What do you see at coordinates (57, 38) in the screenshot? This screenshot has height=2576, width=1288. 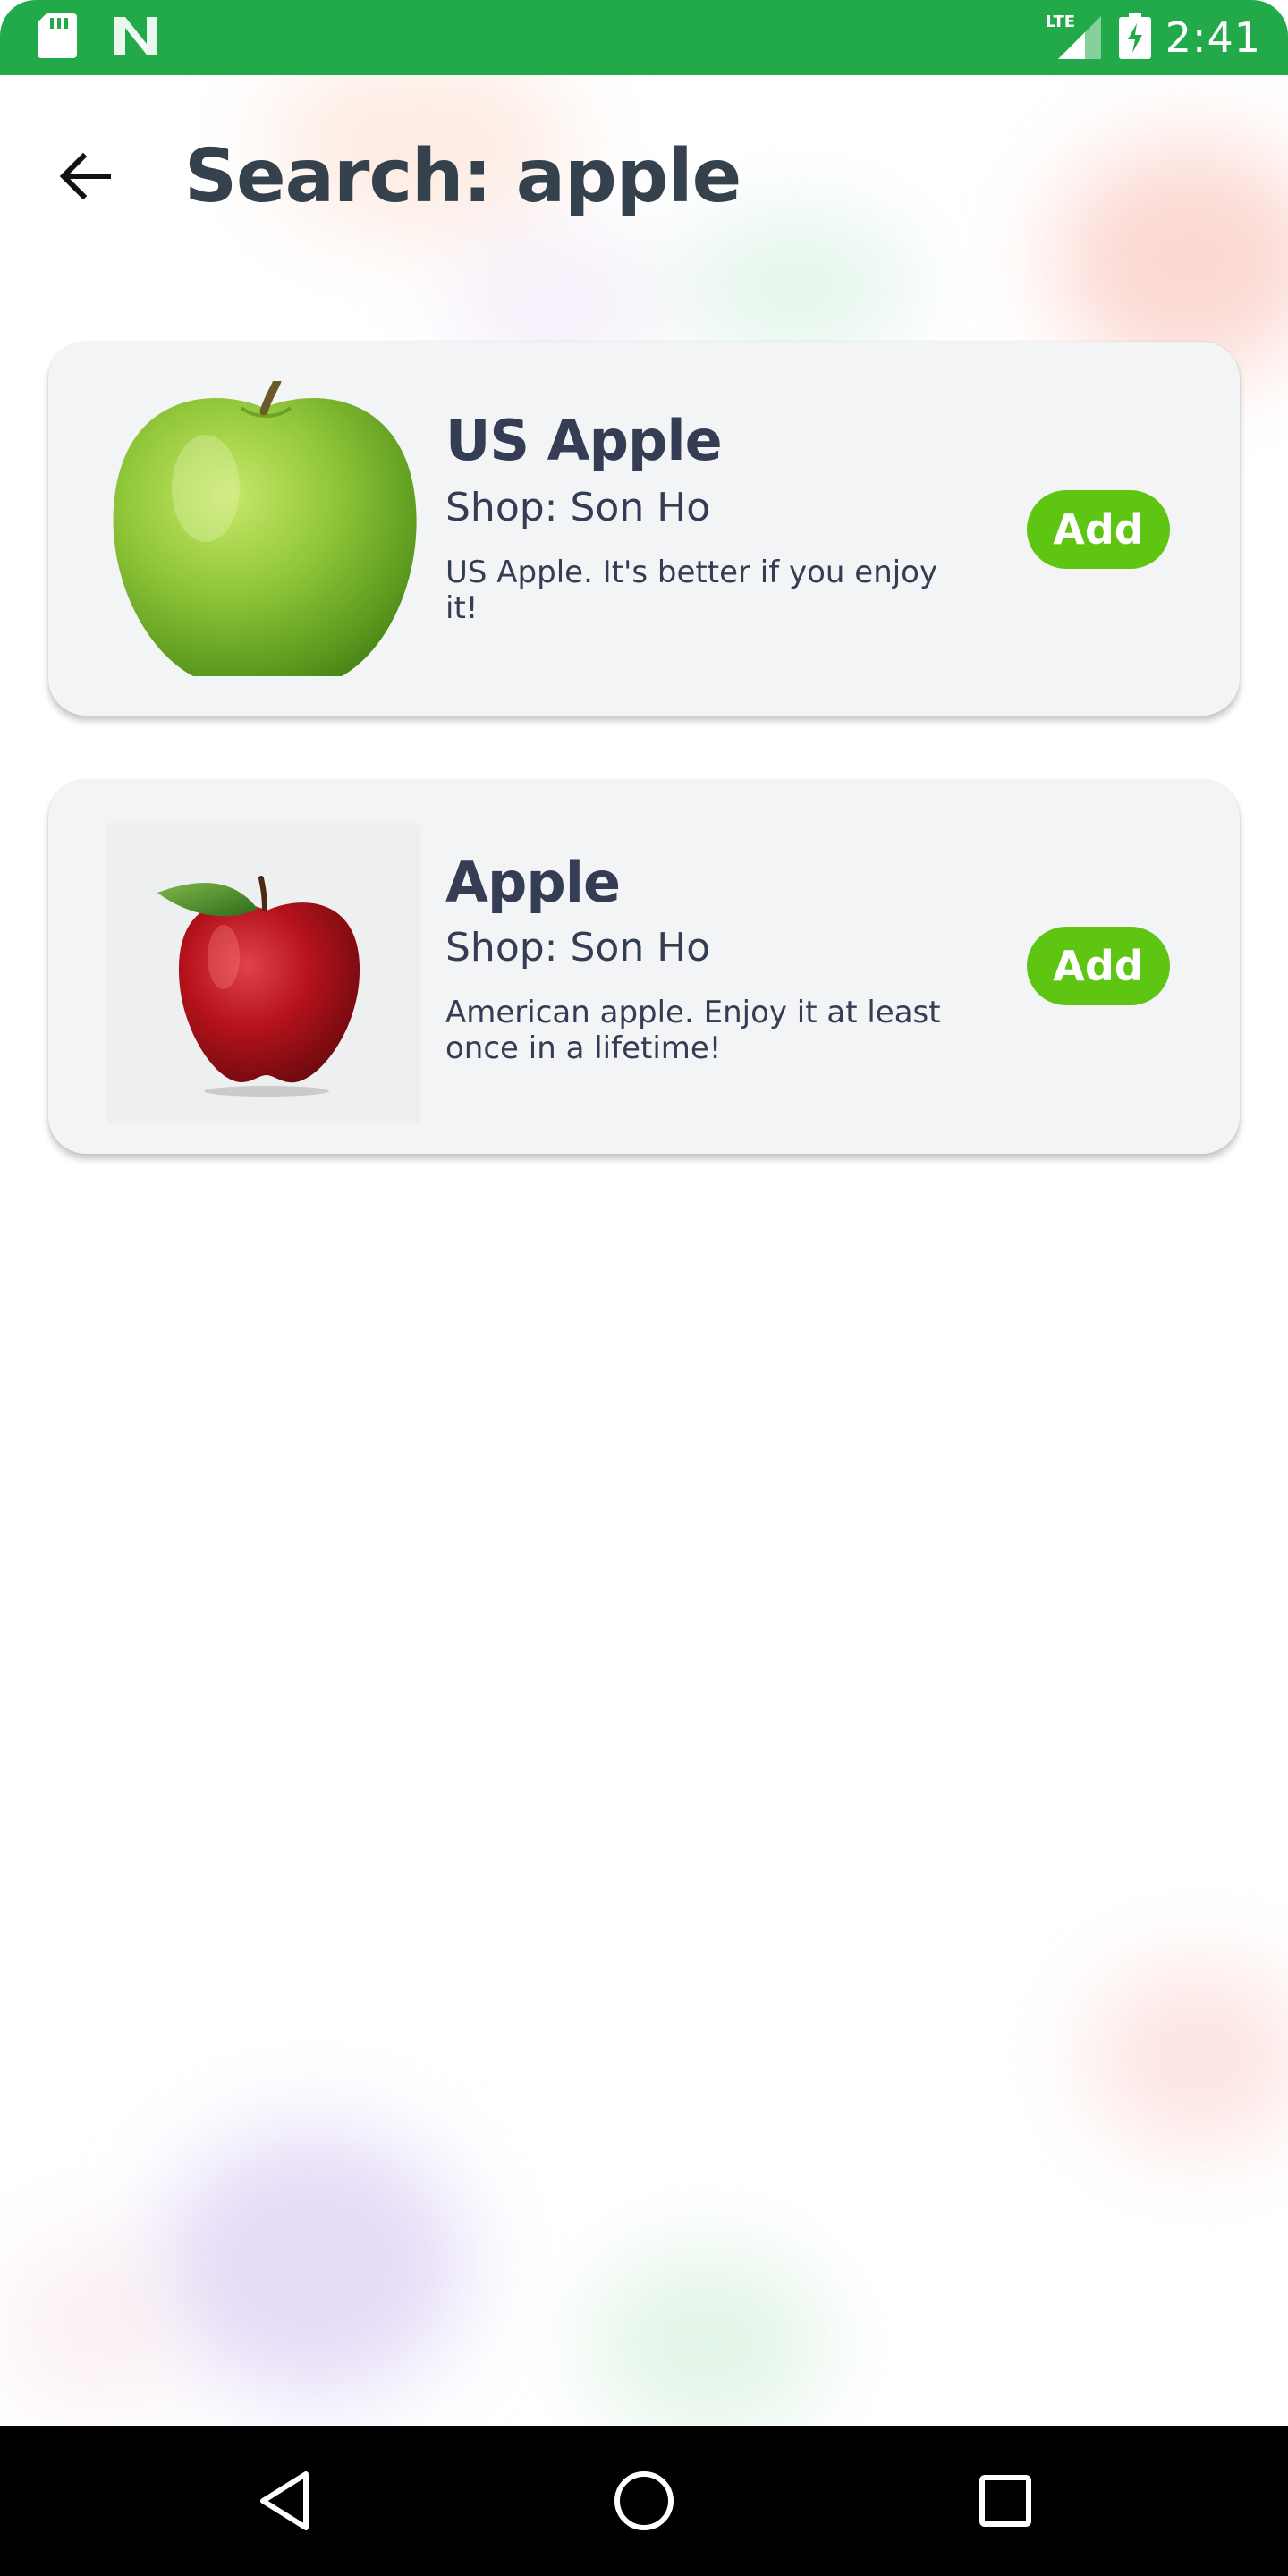 I see `sd-card-icon` at bounding box center [57, 38].